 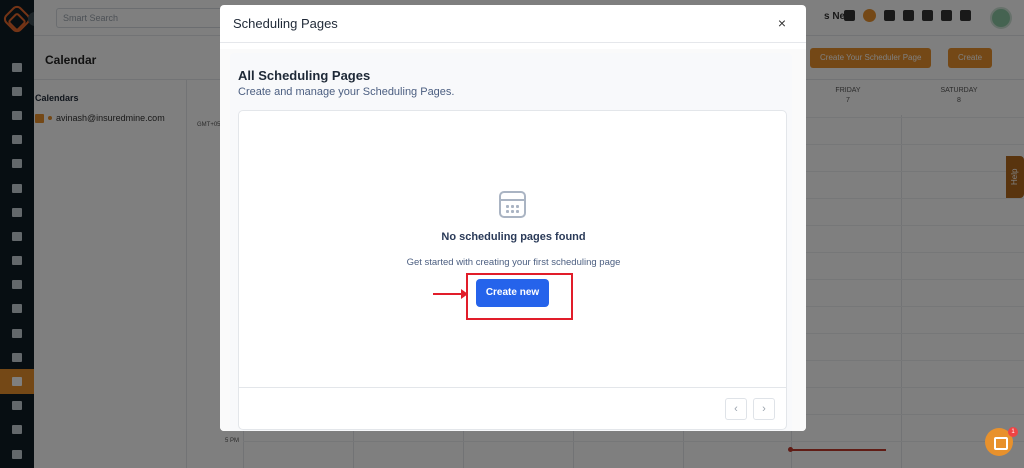 I want to click on prev-page-button: ‹, so click(x=736, y=409).